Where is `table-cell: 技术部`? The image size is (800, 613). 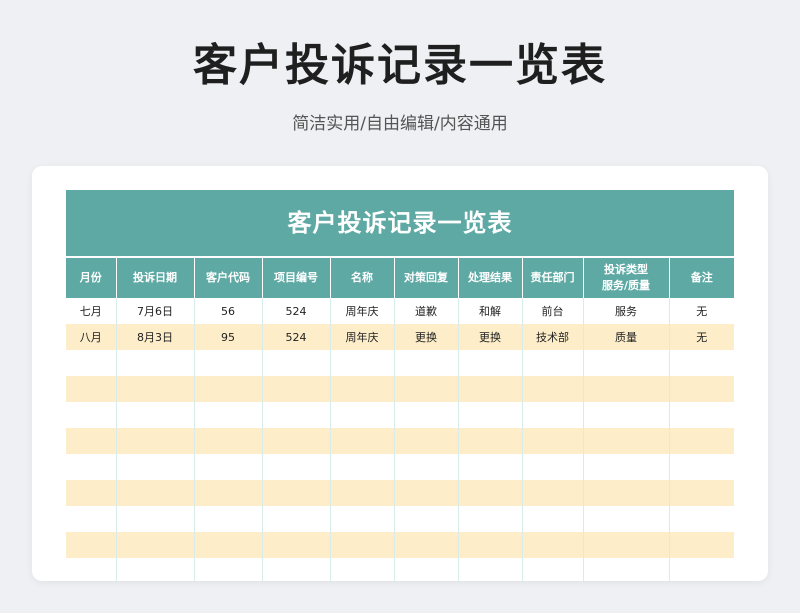
table-cell: 技术部 is located at coordinates (553, 337).